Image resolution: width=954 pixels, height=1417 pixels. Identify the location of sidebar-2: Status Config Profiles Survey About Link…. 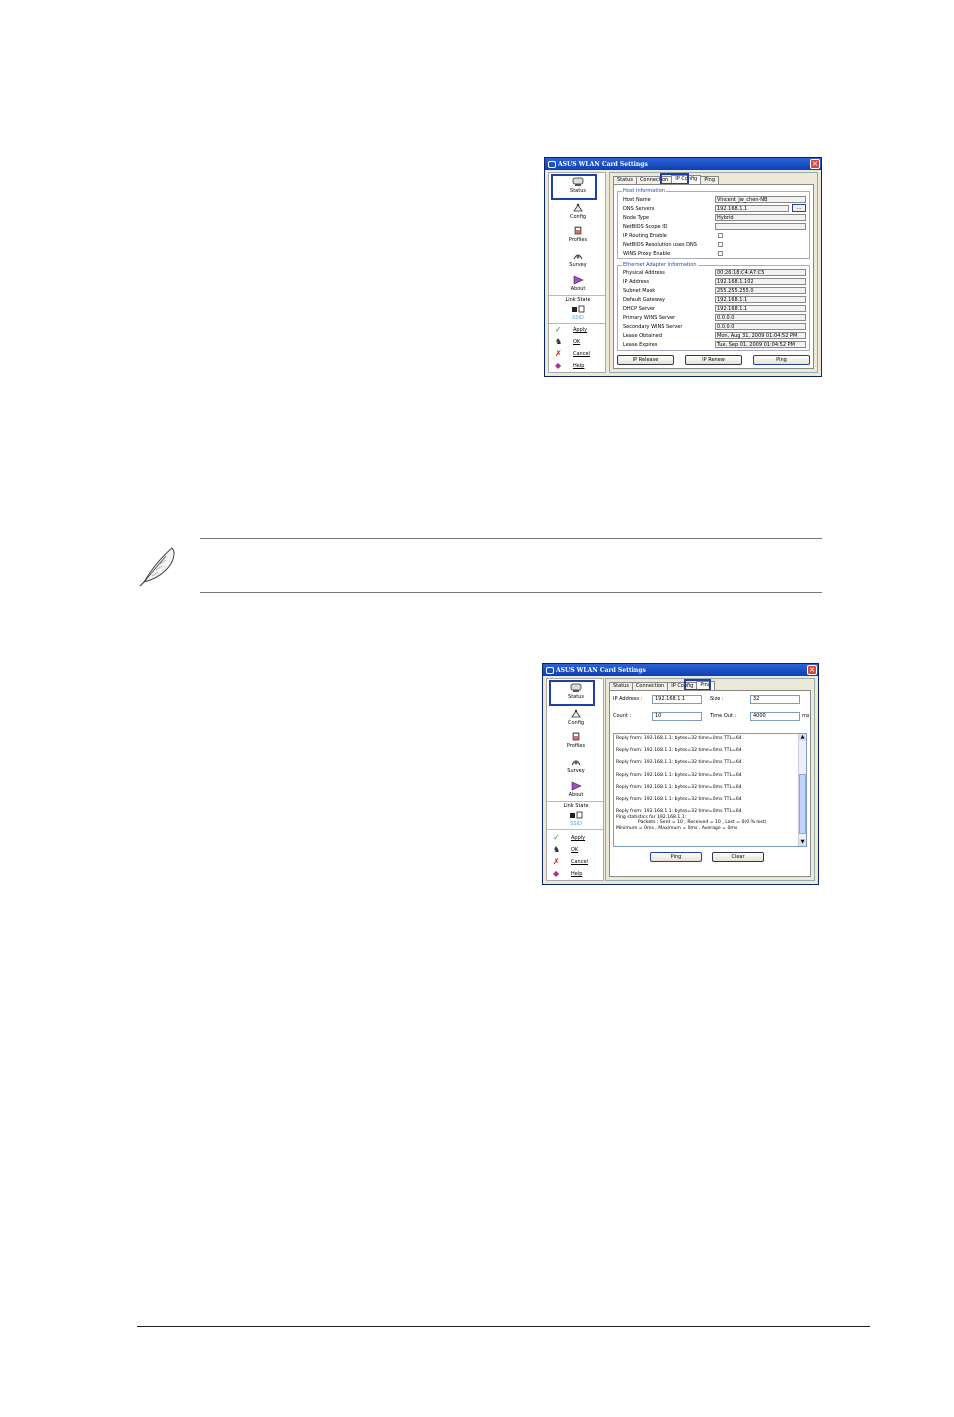
(575, 779).